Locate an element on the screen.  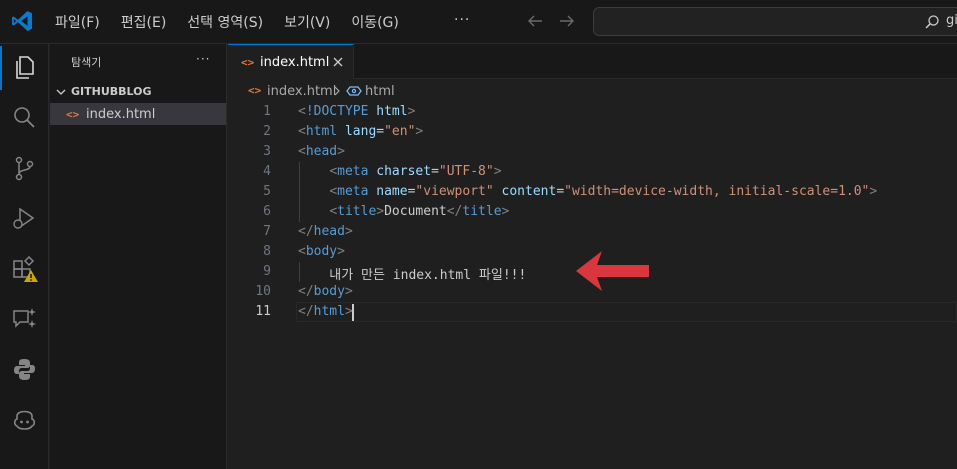
html-file-icon: <> is located at coordinates (248, 62).